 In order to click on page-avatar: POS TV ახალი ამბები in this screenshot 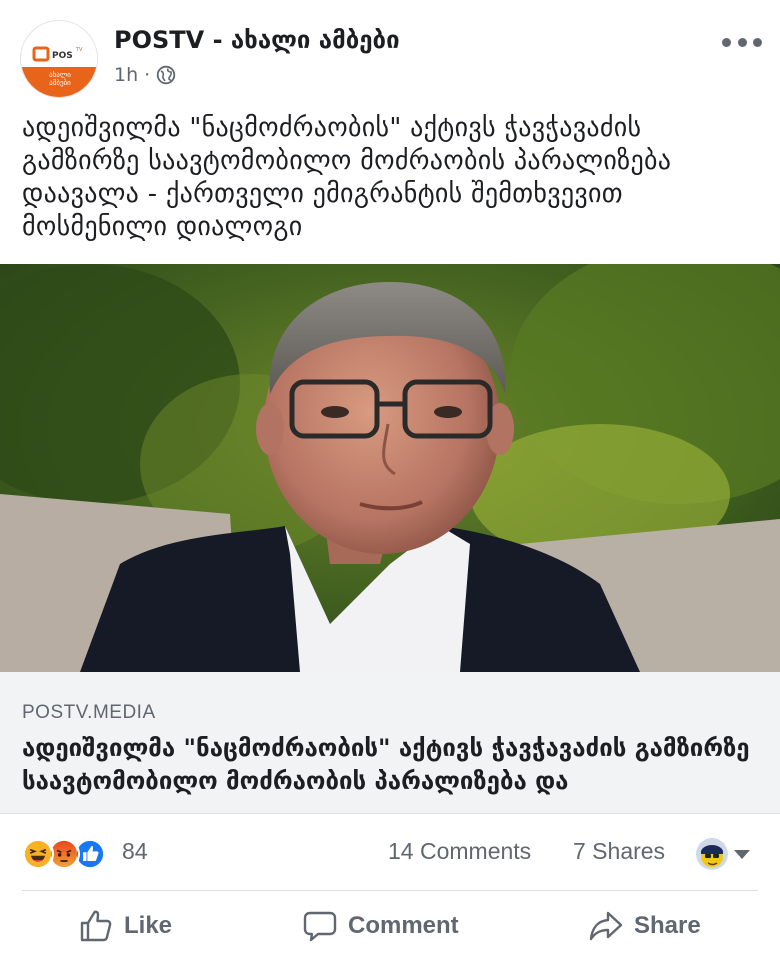, I will do `click(59, 59)`.